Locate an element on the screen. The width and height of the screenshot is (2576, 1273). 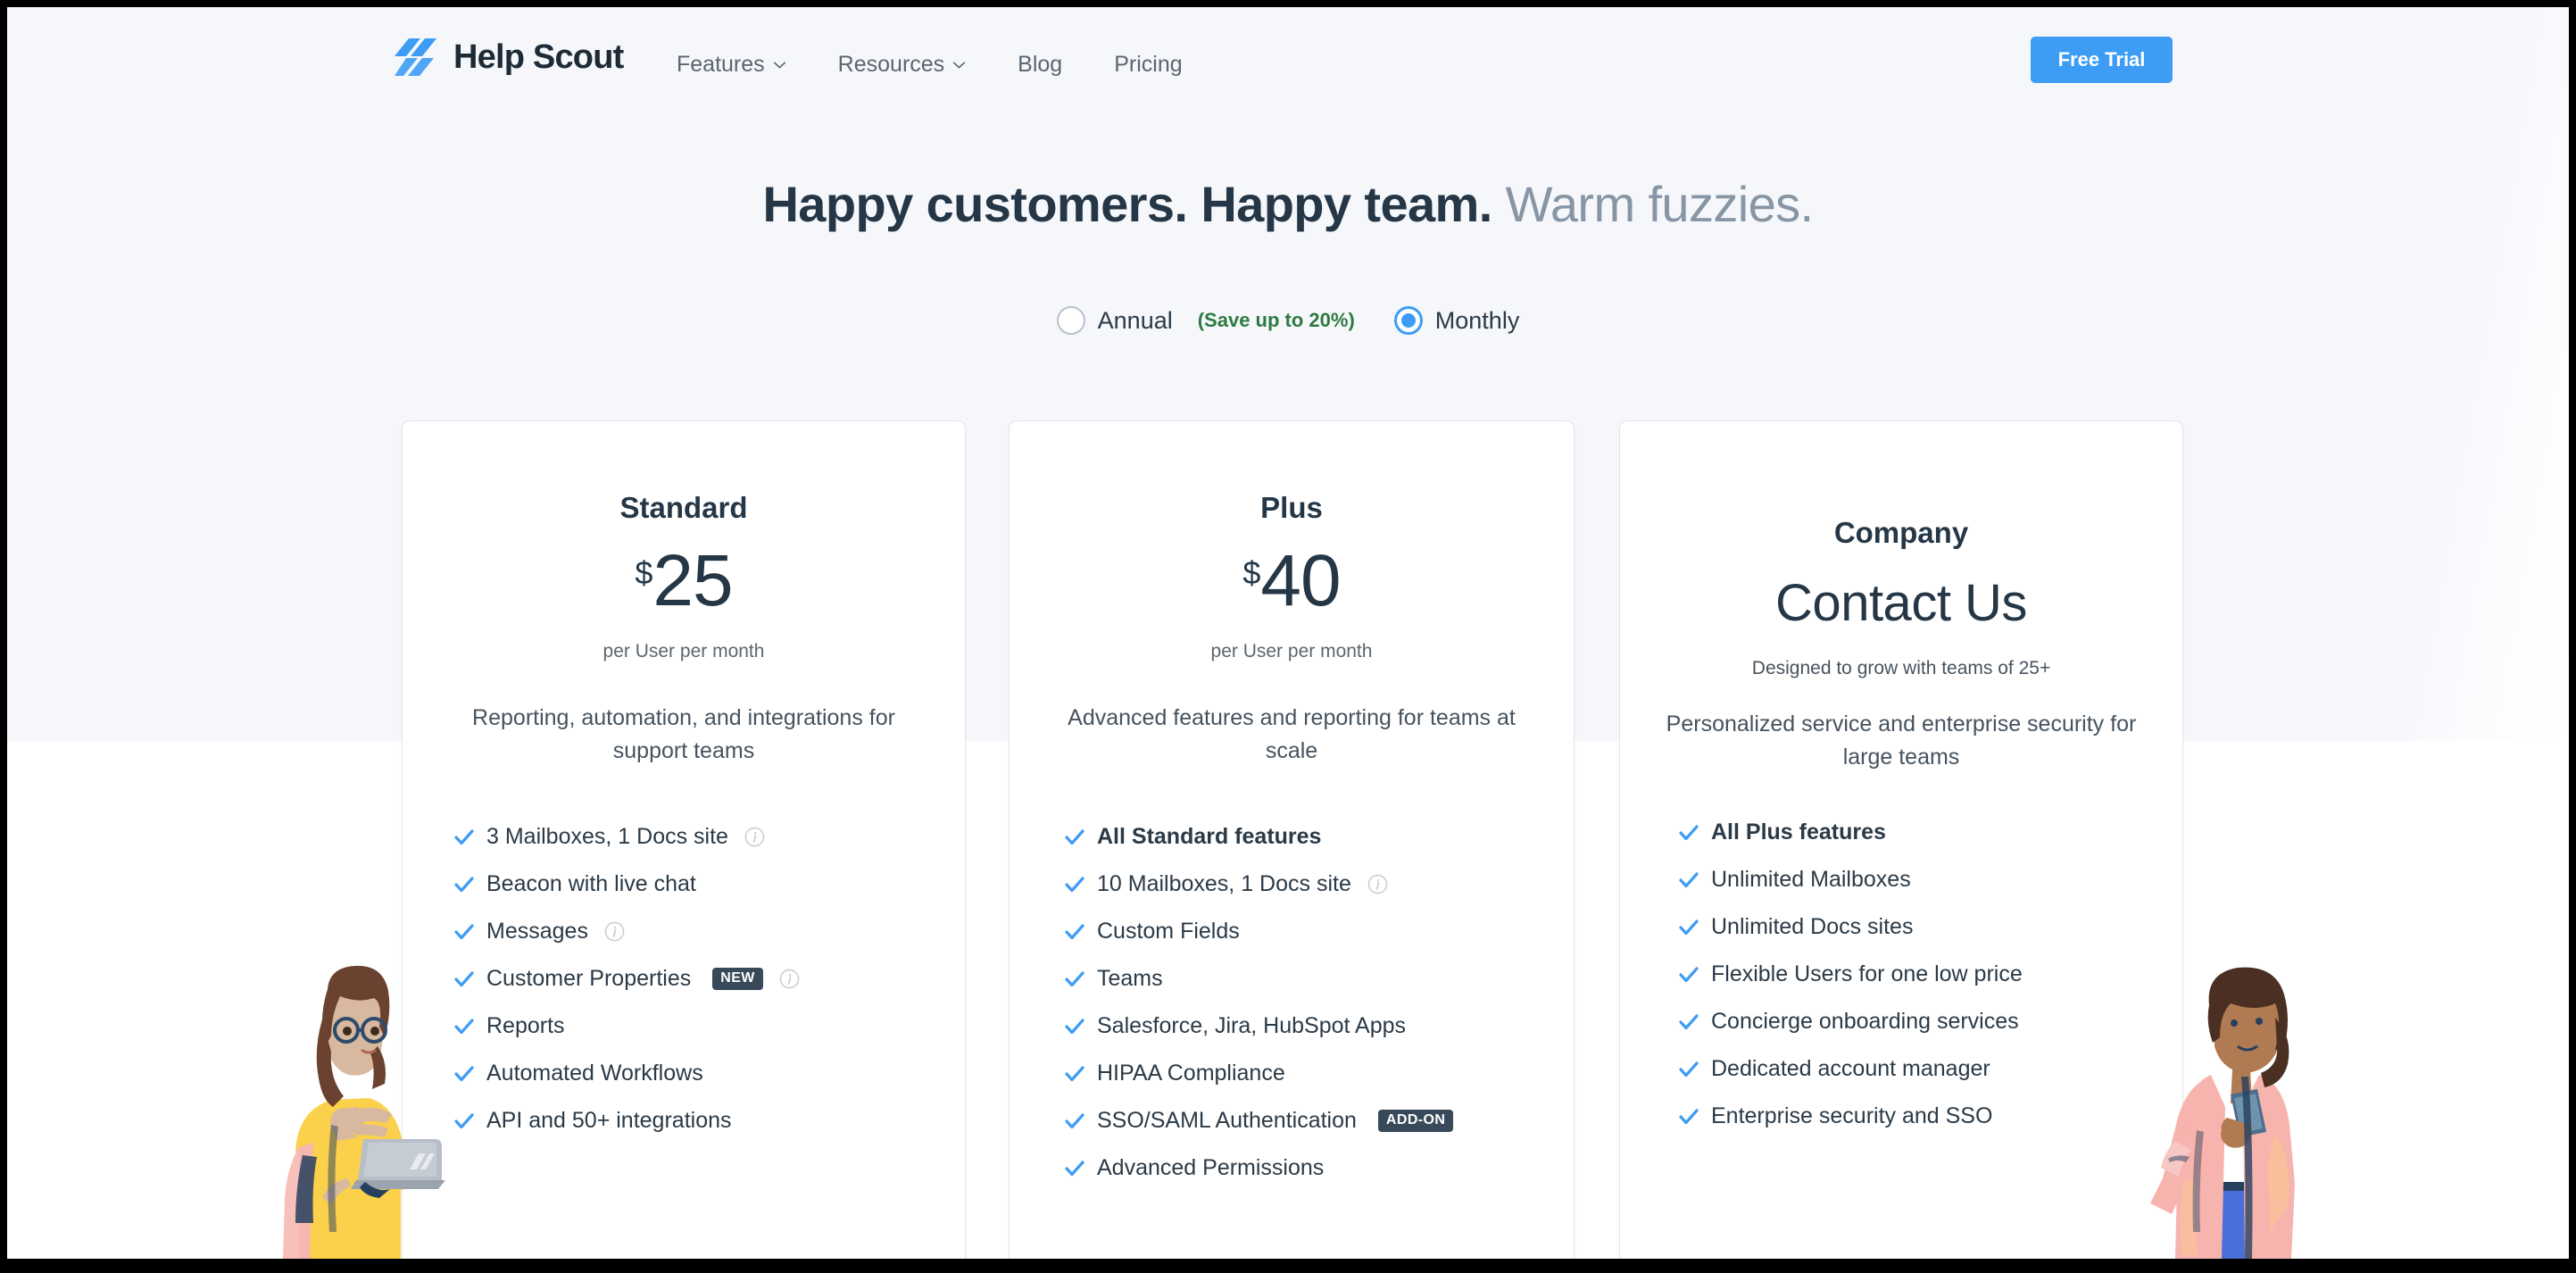
billing-period-toggle: Annual (Save up to 20%) Monthly is located at coordinates (1288, 320).